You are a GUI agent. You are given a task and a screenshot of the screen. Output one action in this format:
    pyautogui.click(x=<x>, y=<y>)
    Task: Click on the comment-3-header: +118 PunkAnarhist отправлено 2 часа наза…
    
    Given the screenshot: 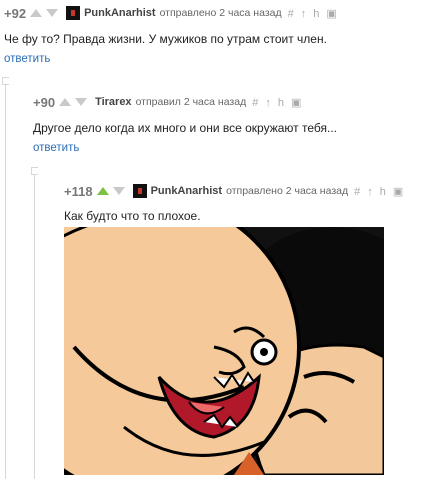 What is the action you would take?
    pyautogui.click(x=237, y=191)
    